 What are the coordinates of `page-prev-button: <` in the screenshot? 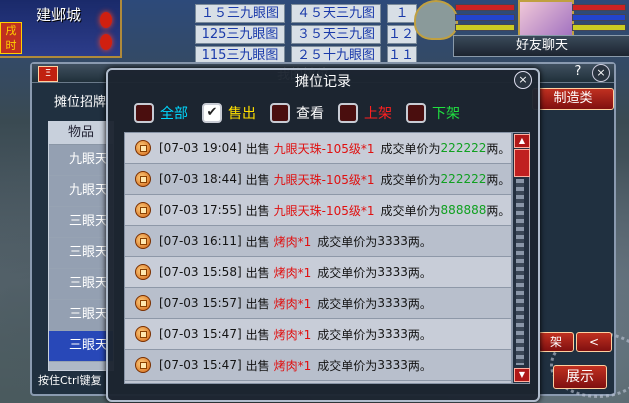 It's located at (594, 342).